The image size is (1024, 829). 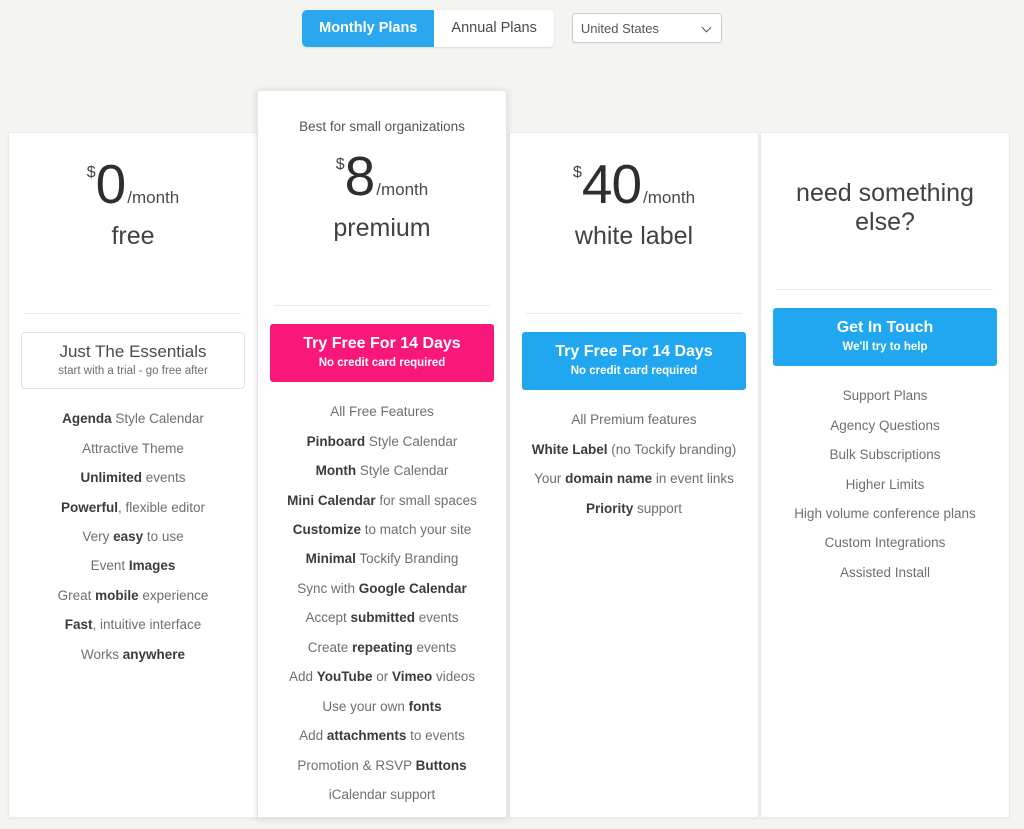 I want to click on plan-name: need something else?, so click(x=885, y=207).